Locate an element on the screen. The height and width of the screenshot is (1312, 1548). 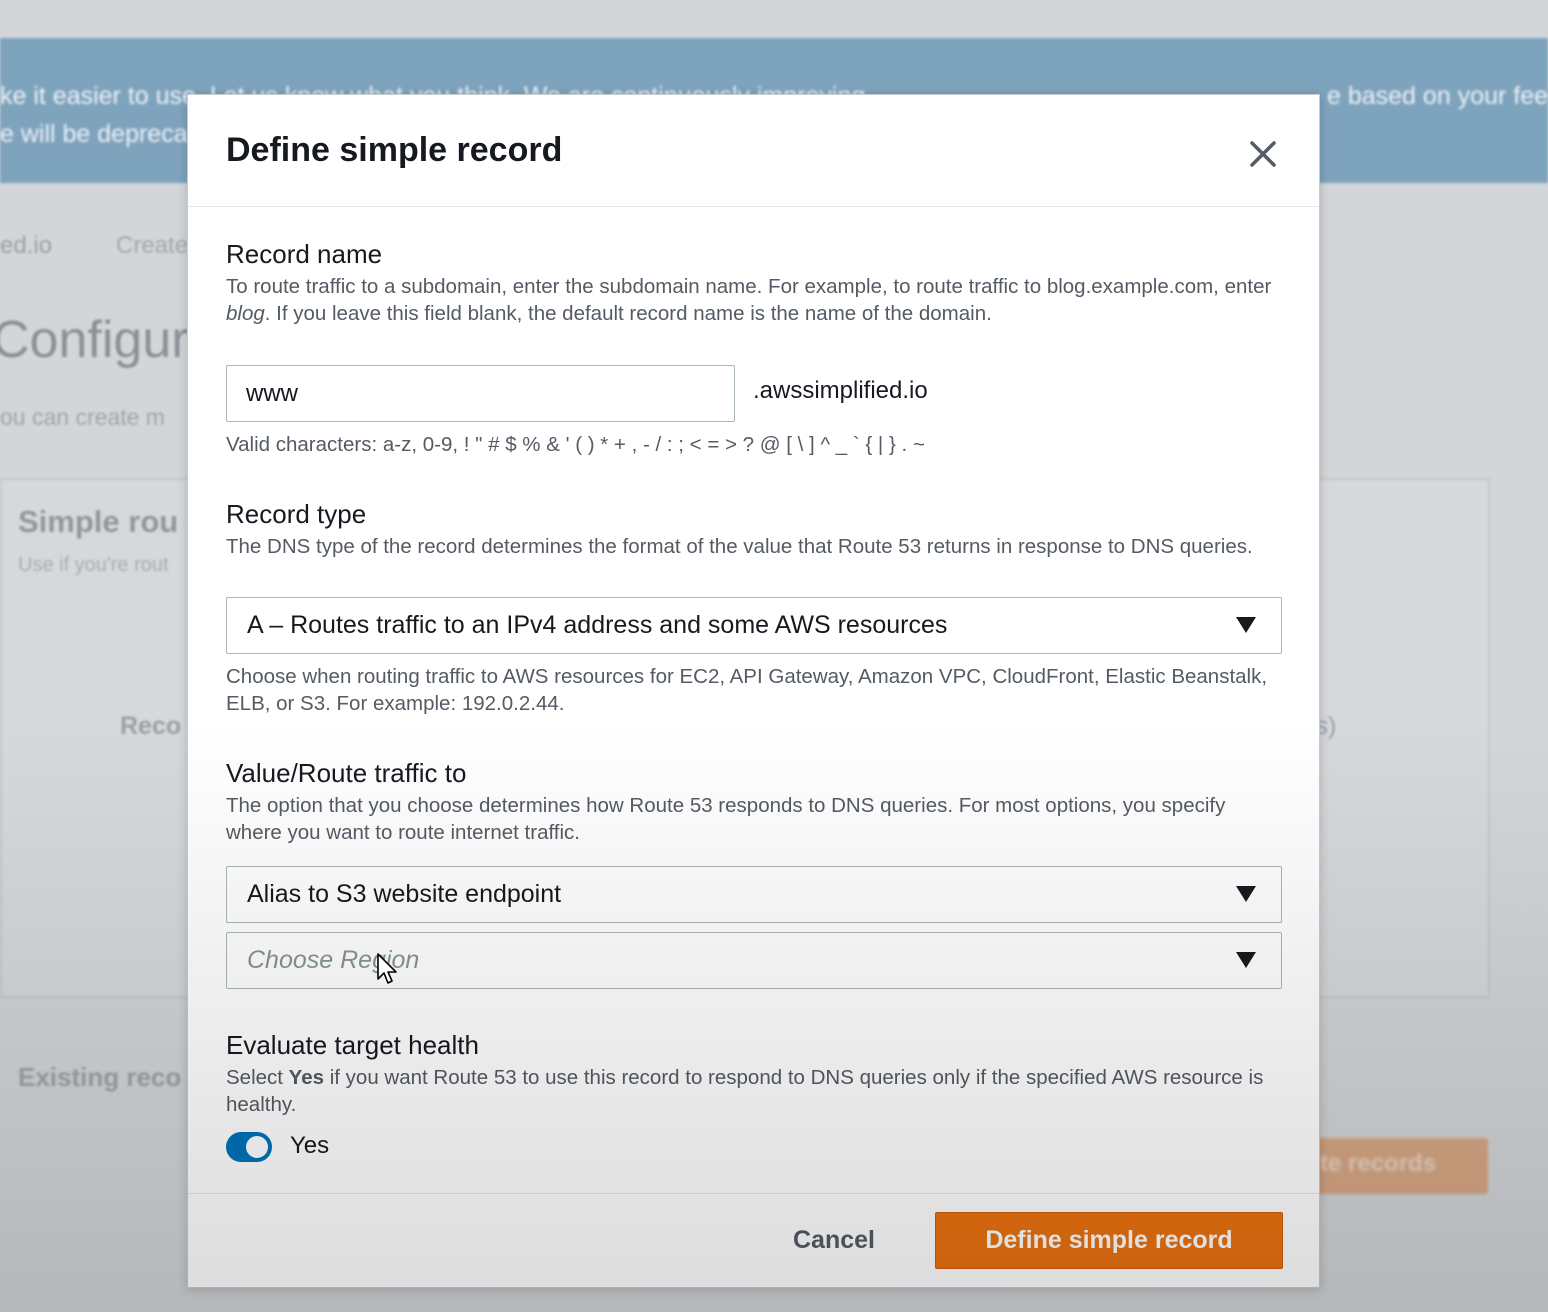
panel-title: Simple rou is located at coordinates (98, 521).